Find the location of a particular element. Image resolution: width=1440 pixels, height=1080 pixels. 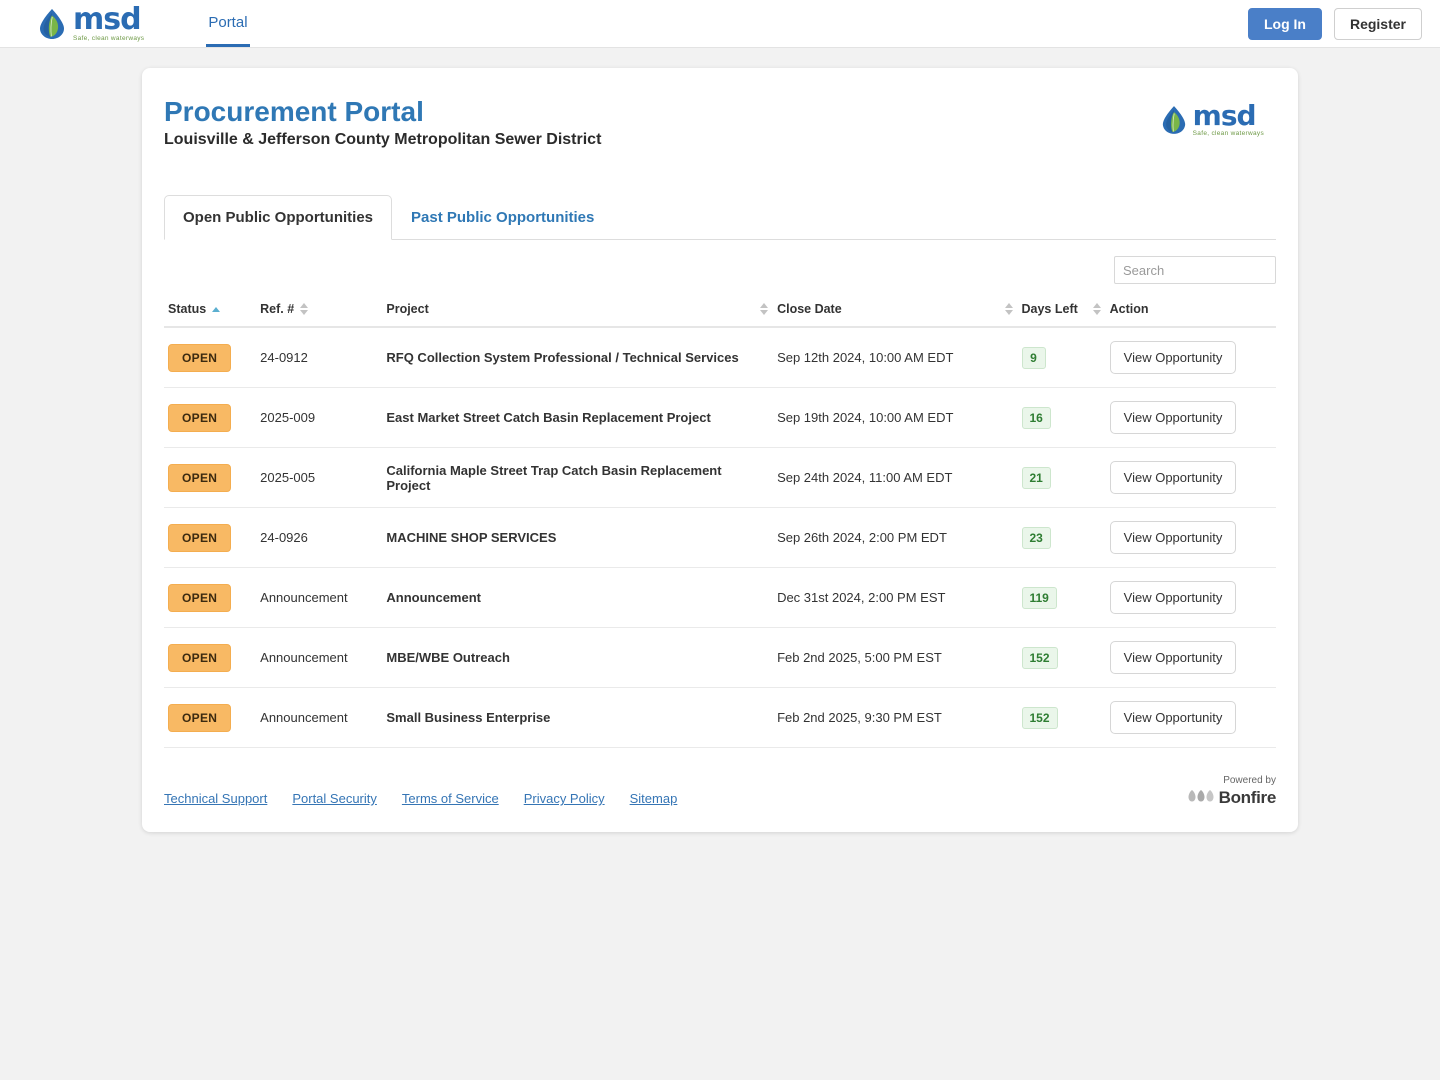

cell-ref: 2025-005 is located at coordinates (319, 477).